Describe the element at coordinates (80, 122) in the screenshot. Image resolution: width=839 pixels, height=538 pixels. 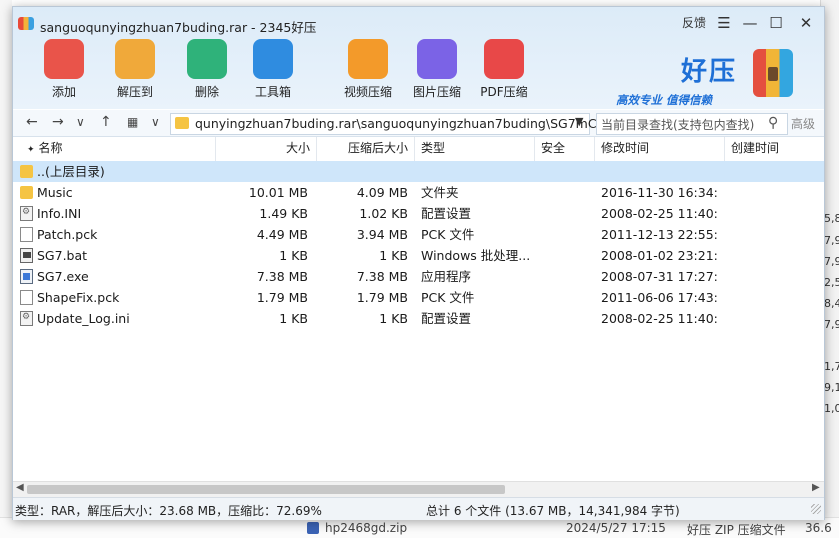
I see `history-dropdown-icon: ∨` at that location.